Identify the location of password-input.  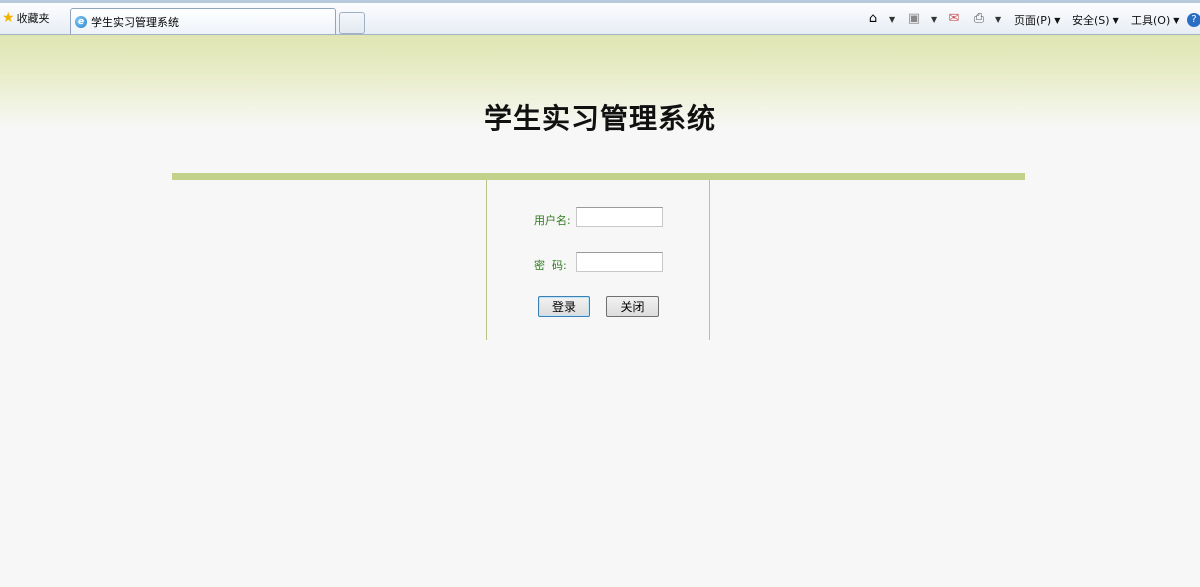
(619, 262).